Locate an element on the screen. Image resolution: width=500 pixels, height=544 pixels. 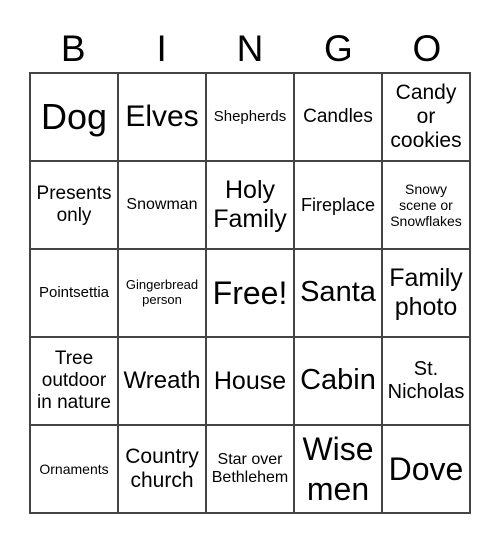
bingo-cell: Snowy scene or Snowflakes is located at coordinates (426, 205).